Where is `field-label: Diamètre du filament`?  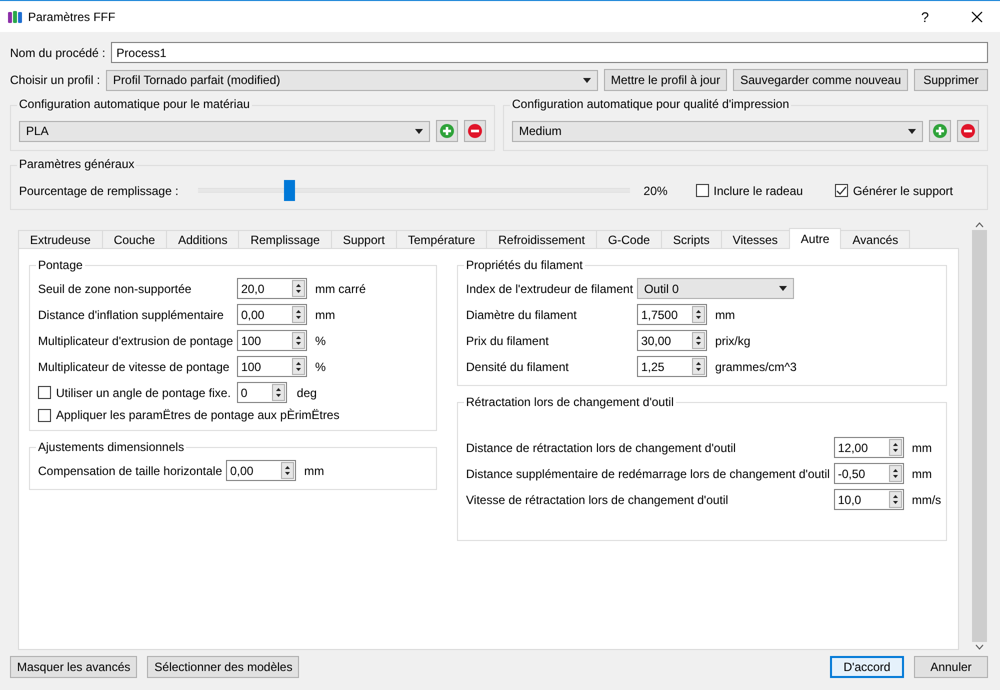 field-label: Diamètre du filament is located at coordinates (522, 315).